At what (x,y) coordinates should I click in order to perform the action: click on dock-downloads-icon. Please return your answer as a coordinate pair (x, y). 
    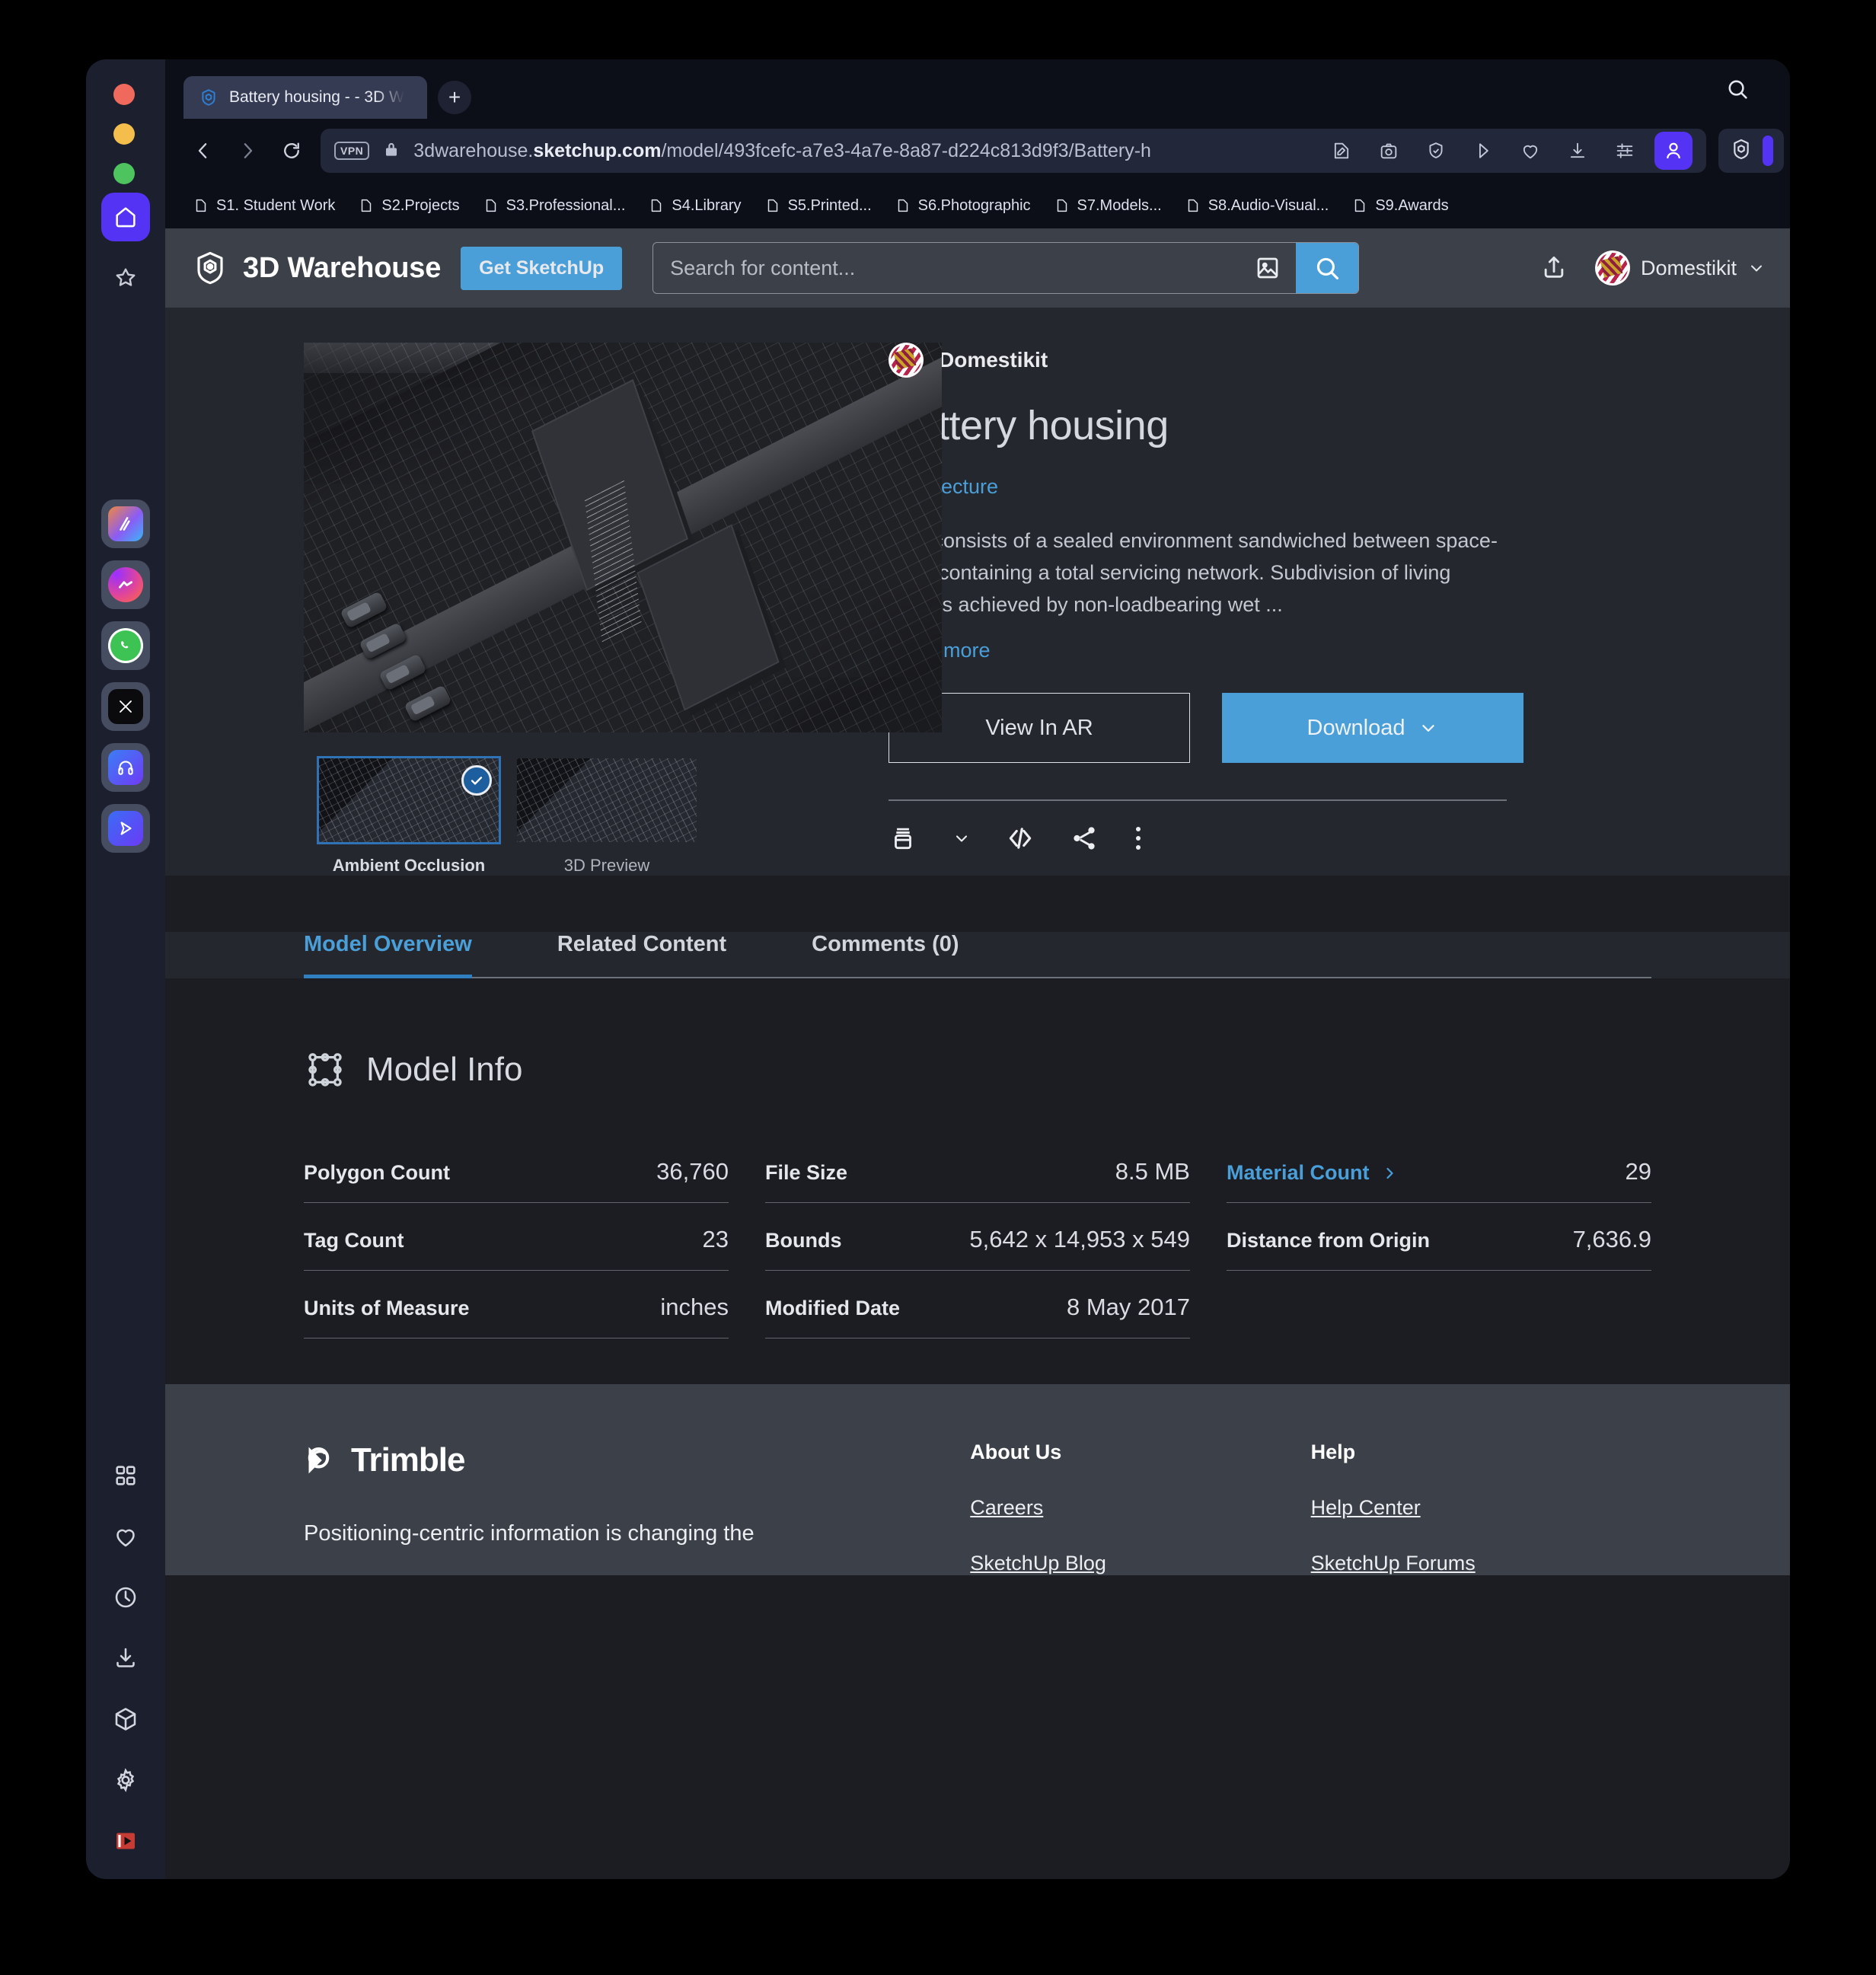
    Looking at the image, I should click on (126, 1658).